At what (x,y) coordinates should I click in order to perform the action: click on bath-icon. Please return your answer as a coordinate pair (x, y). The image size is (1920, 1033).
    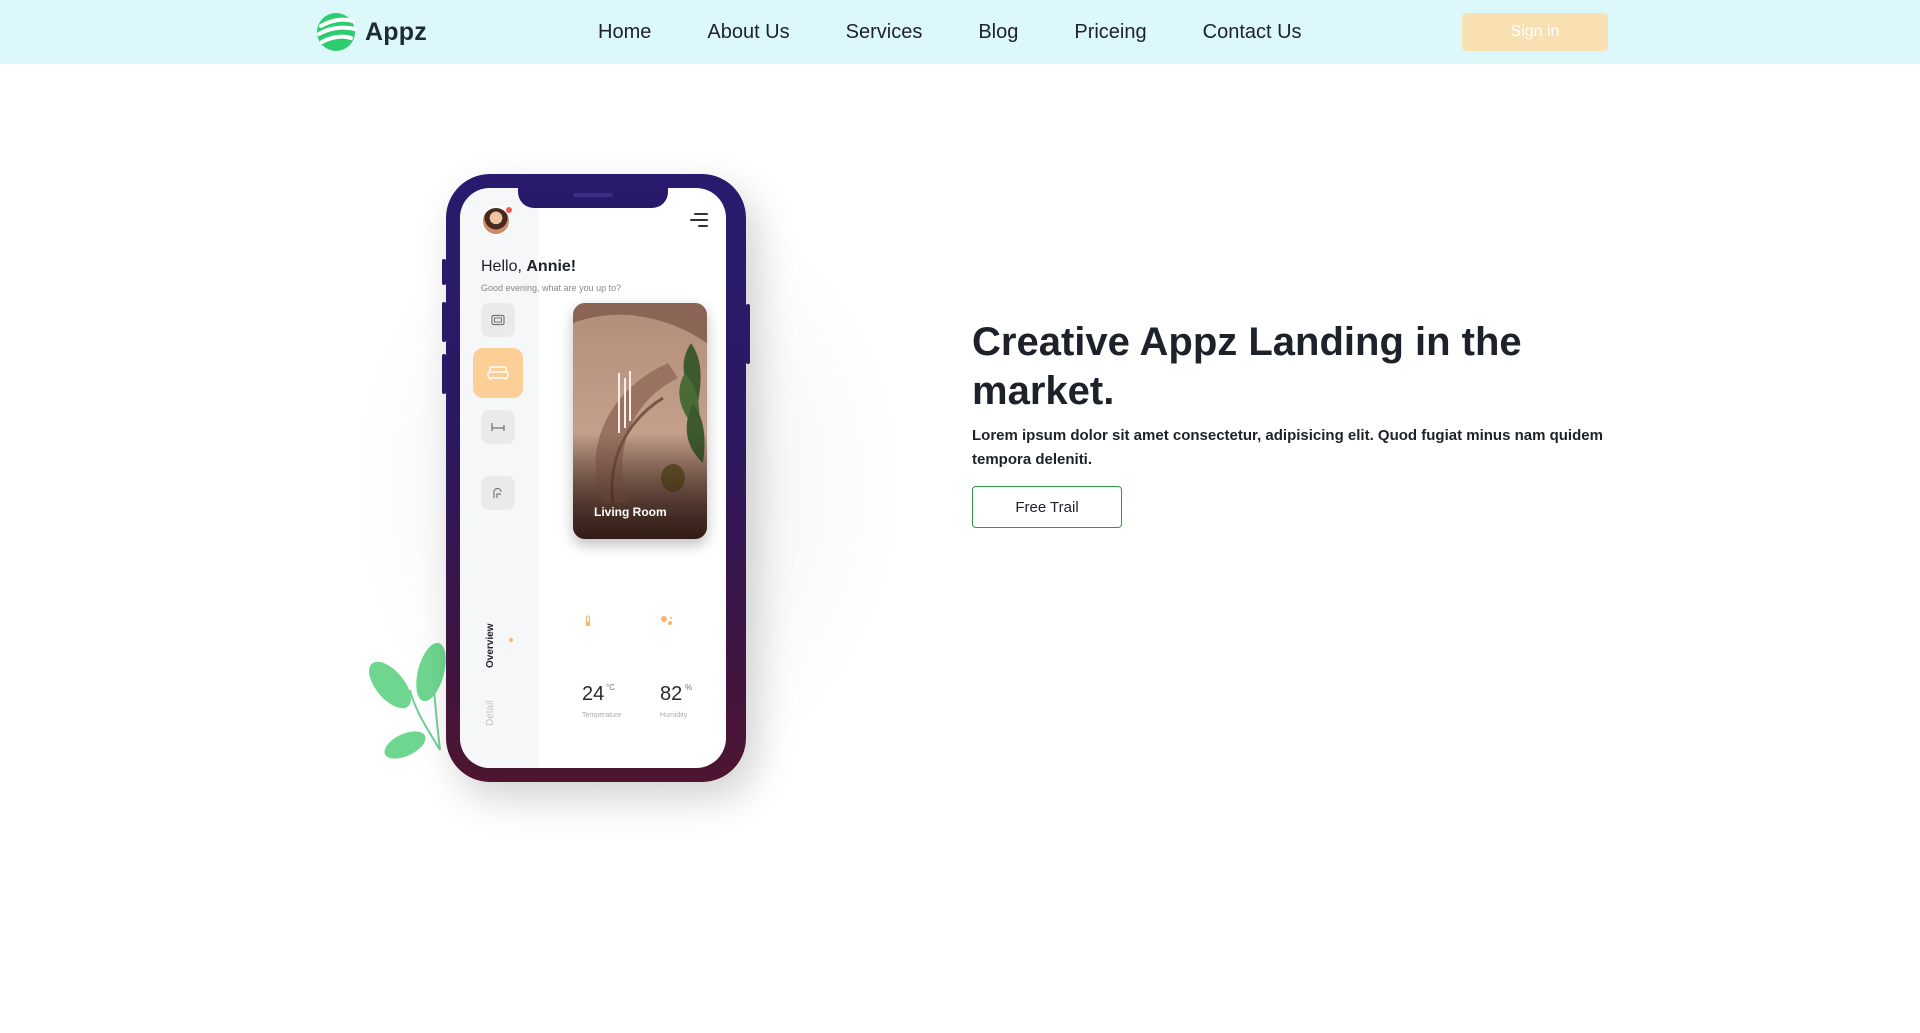
    Looking at the image, I should click on (497, 492).